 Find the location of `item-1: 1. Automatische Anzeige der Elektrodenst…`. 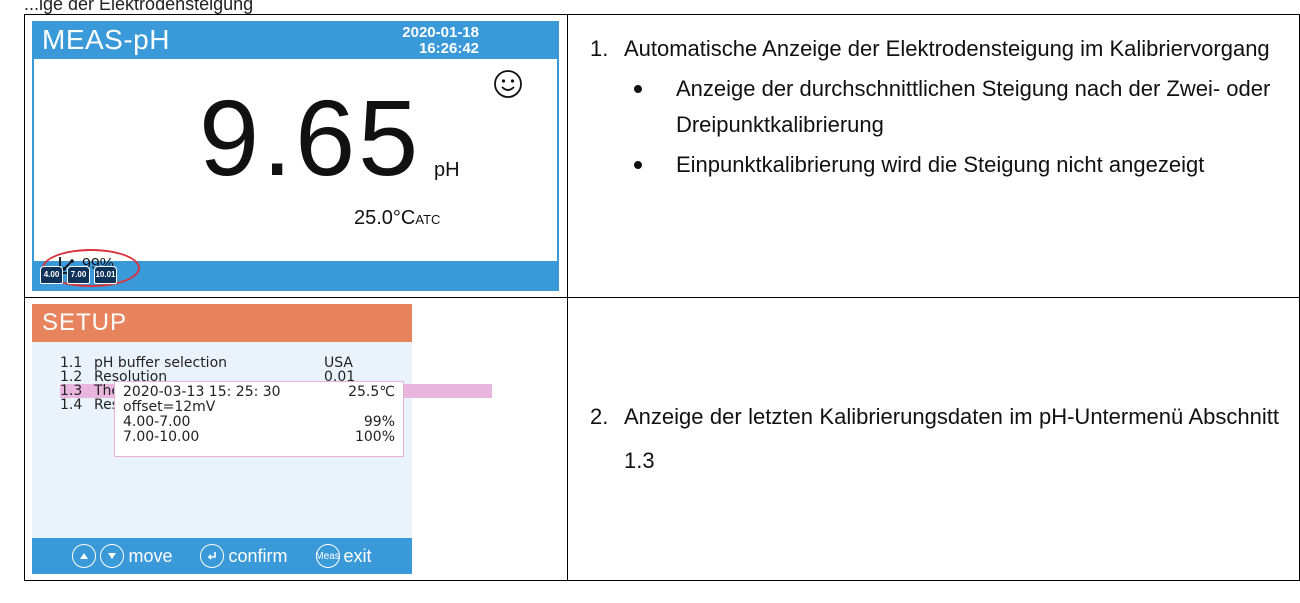

item-1: 1. Automatische Anzeige der Elektrodenst… is located at coordinates (934, 49).